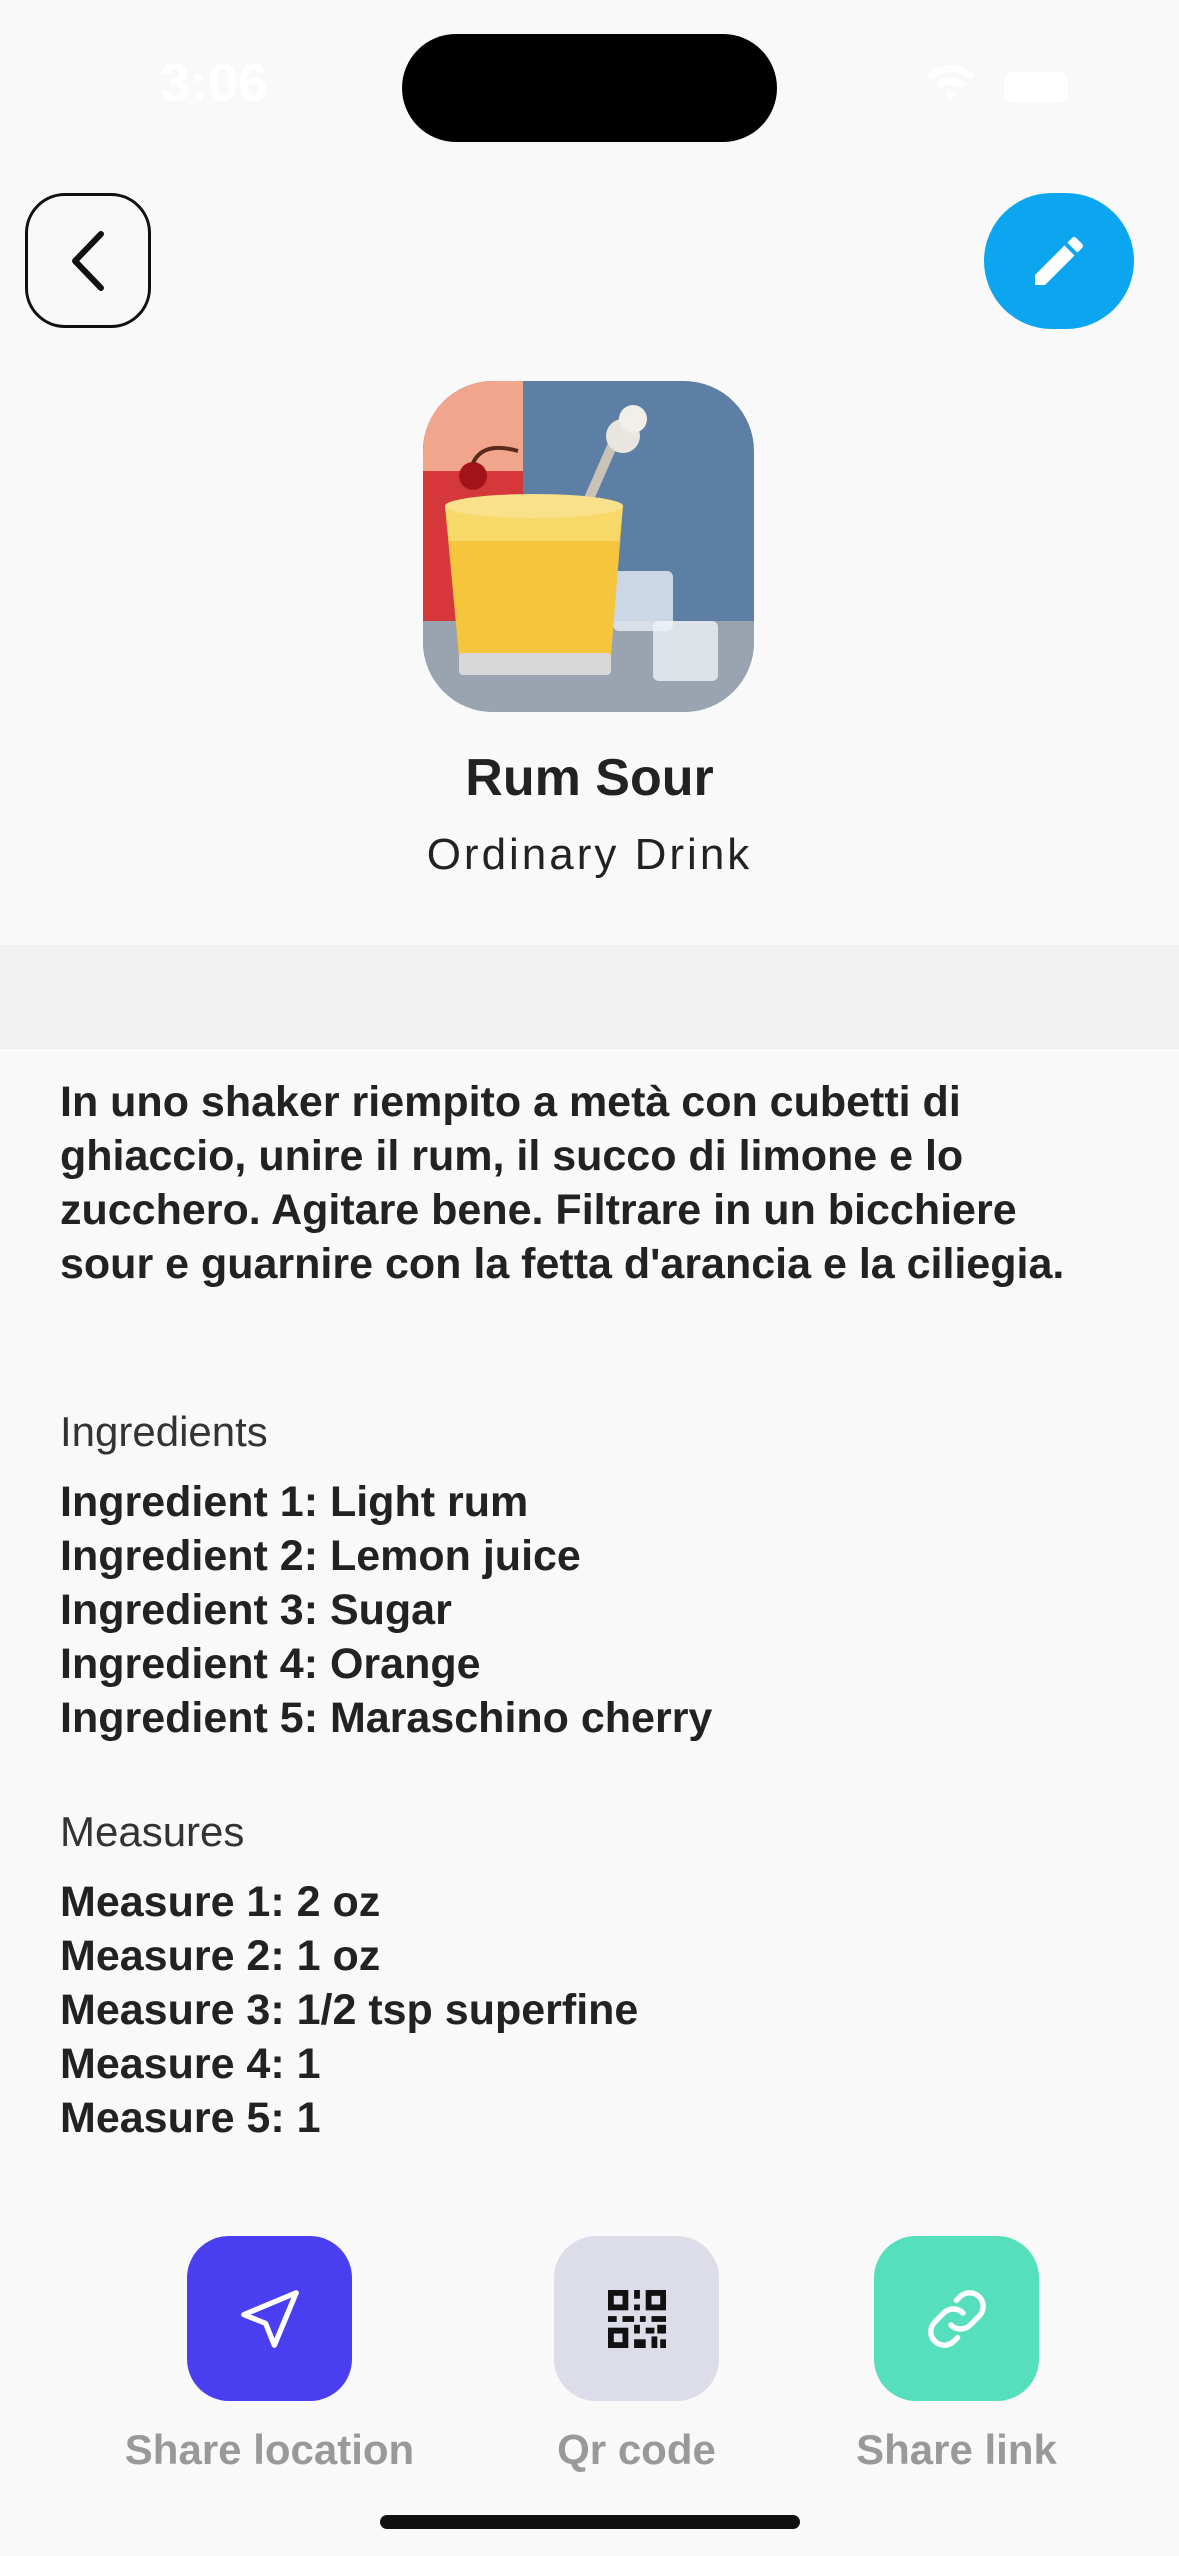  Describe the element at coordinates (589, 88) in the screenshot. I see `dynamic-island` at that location.